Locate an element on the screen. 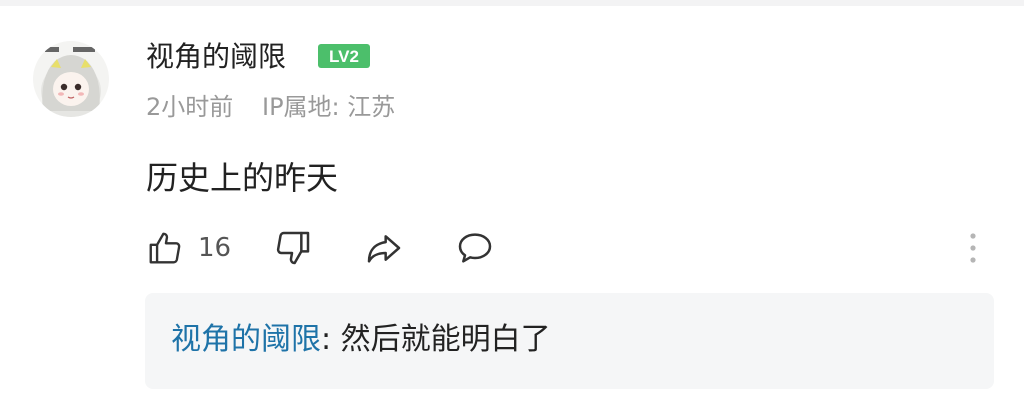  more-vertical-icon is located at coordinates (973, 248).